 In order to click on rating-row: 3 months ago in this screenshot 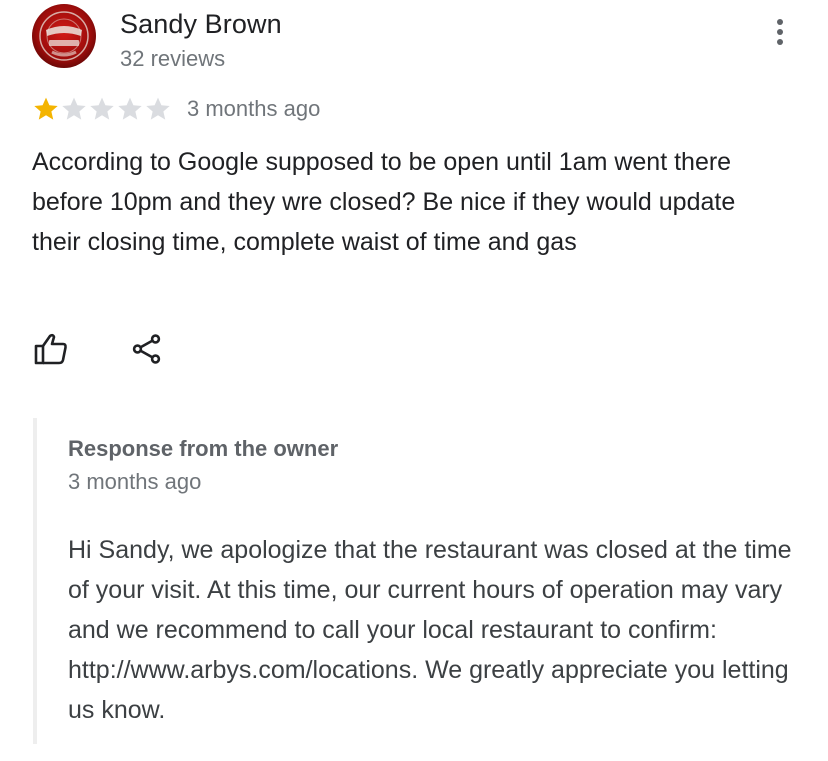, I will do `click(176, 109)`.